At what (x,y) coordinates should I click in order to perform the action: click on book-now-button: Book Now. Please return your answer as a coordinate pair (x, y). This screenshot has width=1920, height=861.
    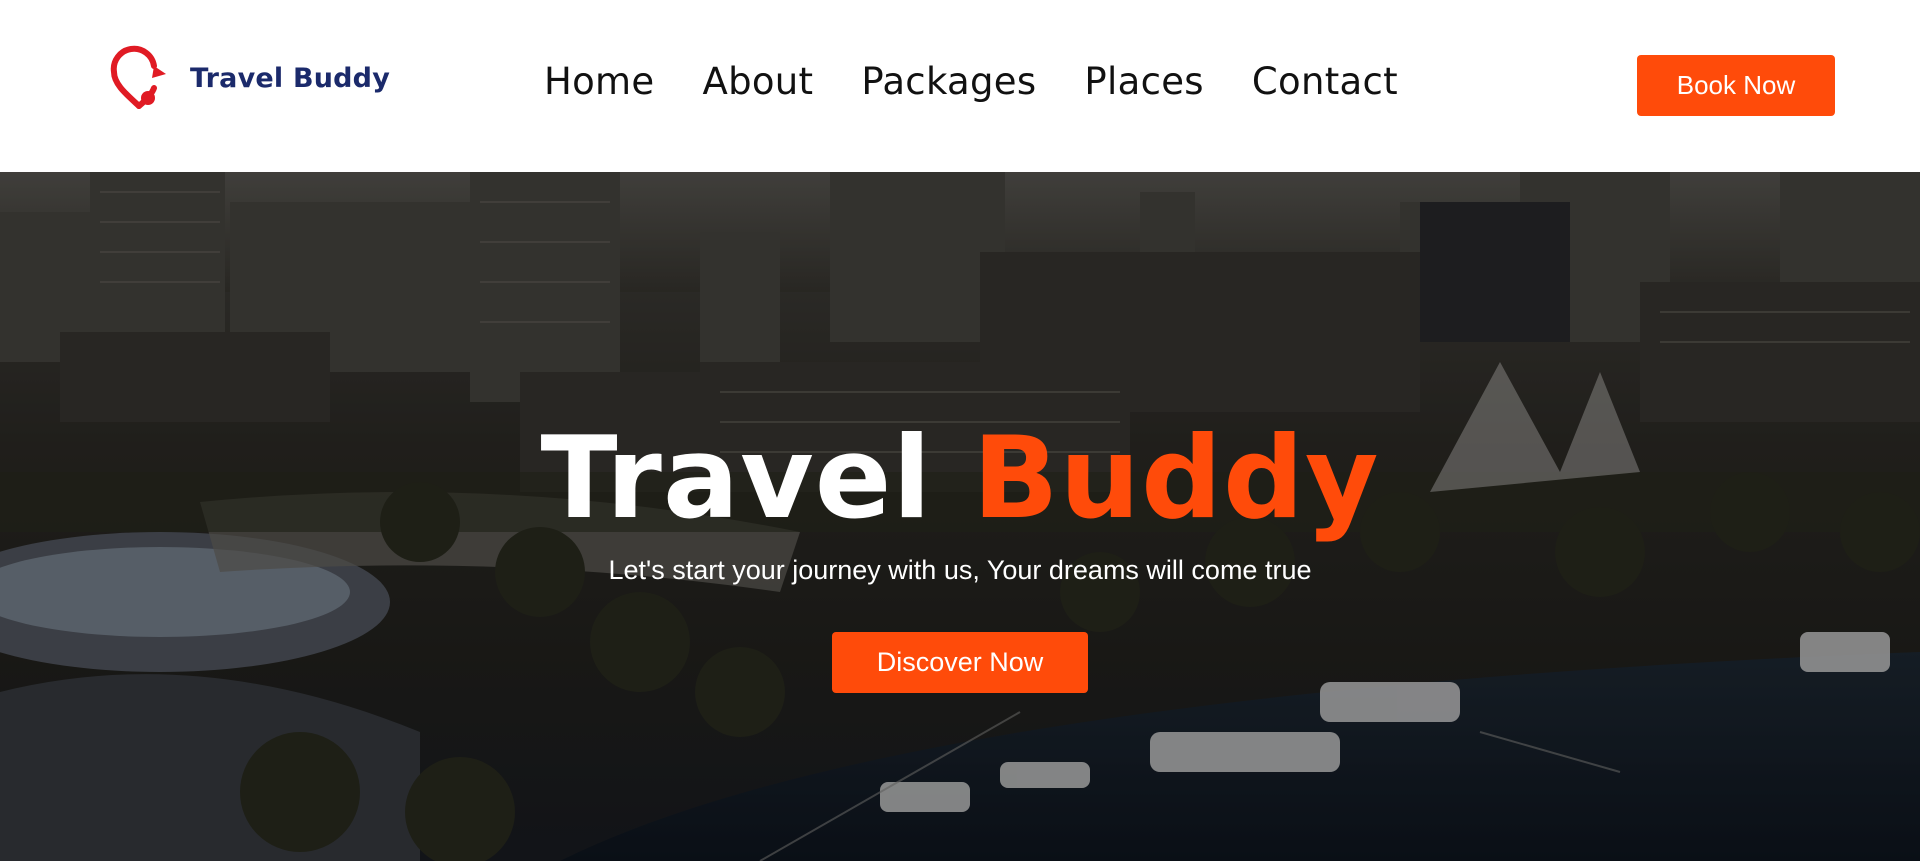
    Looking at the image, I should click on (1736, 85).